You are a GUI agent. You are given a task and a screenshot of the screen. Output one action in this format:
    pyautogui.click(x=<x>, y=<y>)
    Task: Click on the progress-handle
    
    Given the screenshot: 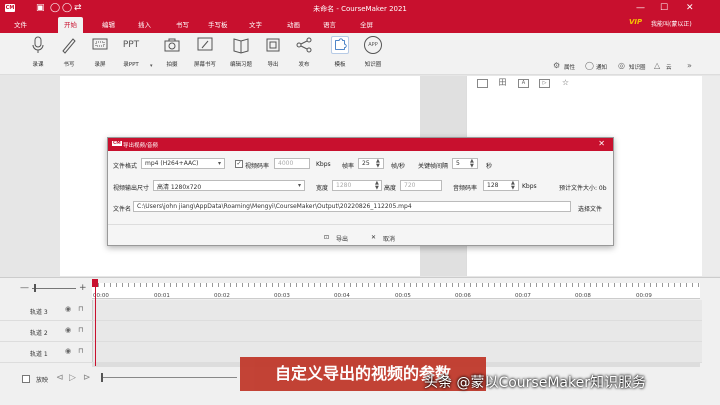 What is the action you would take?
    pyautogui.click(x=102, y=377)
    